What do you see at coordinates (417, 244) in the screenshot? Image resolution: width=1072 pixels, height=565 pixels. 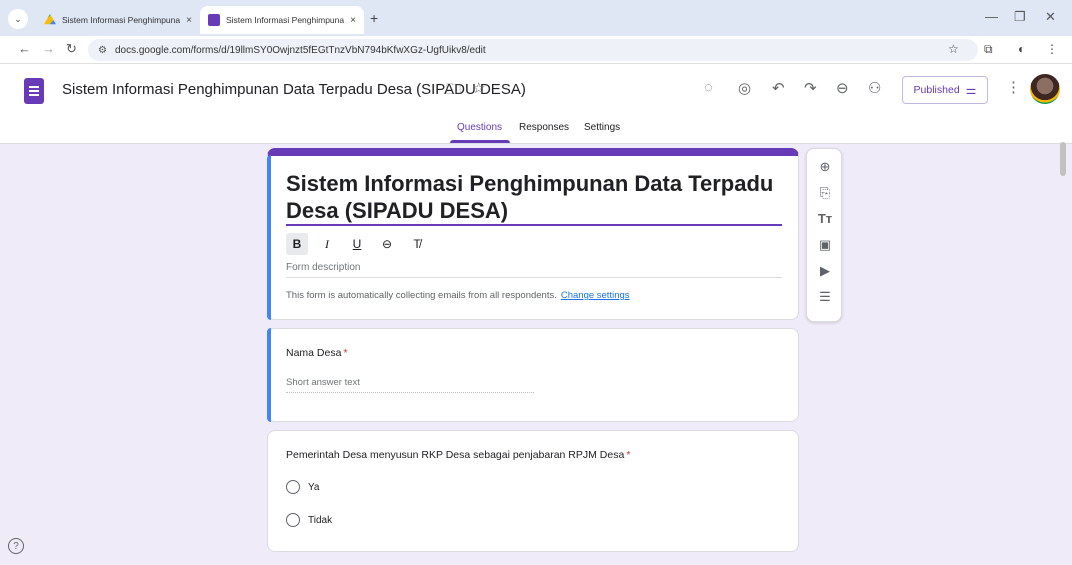 I see `clear-format-icon: T̸` at bounding box center [417, 244].